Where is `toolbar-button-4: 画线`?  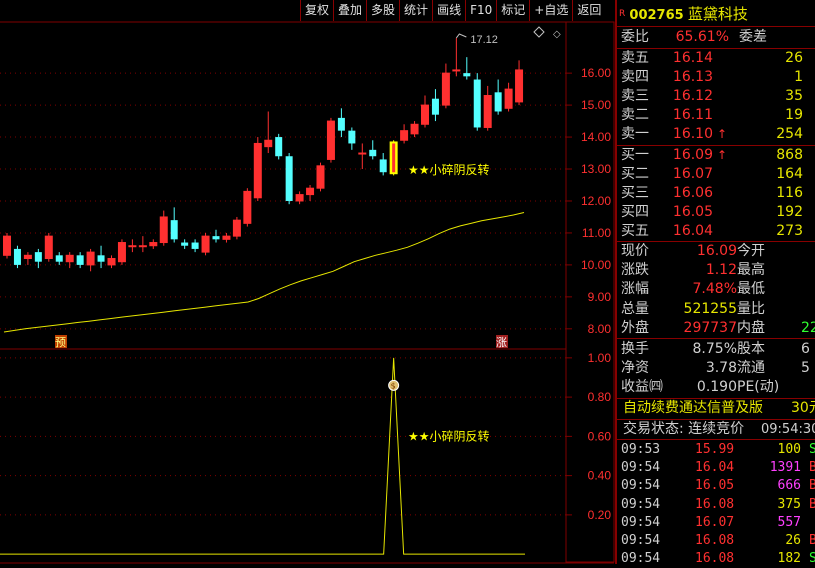
toolbar-button-4: 画线 is located at coordinates (449, 10).